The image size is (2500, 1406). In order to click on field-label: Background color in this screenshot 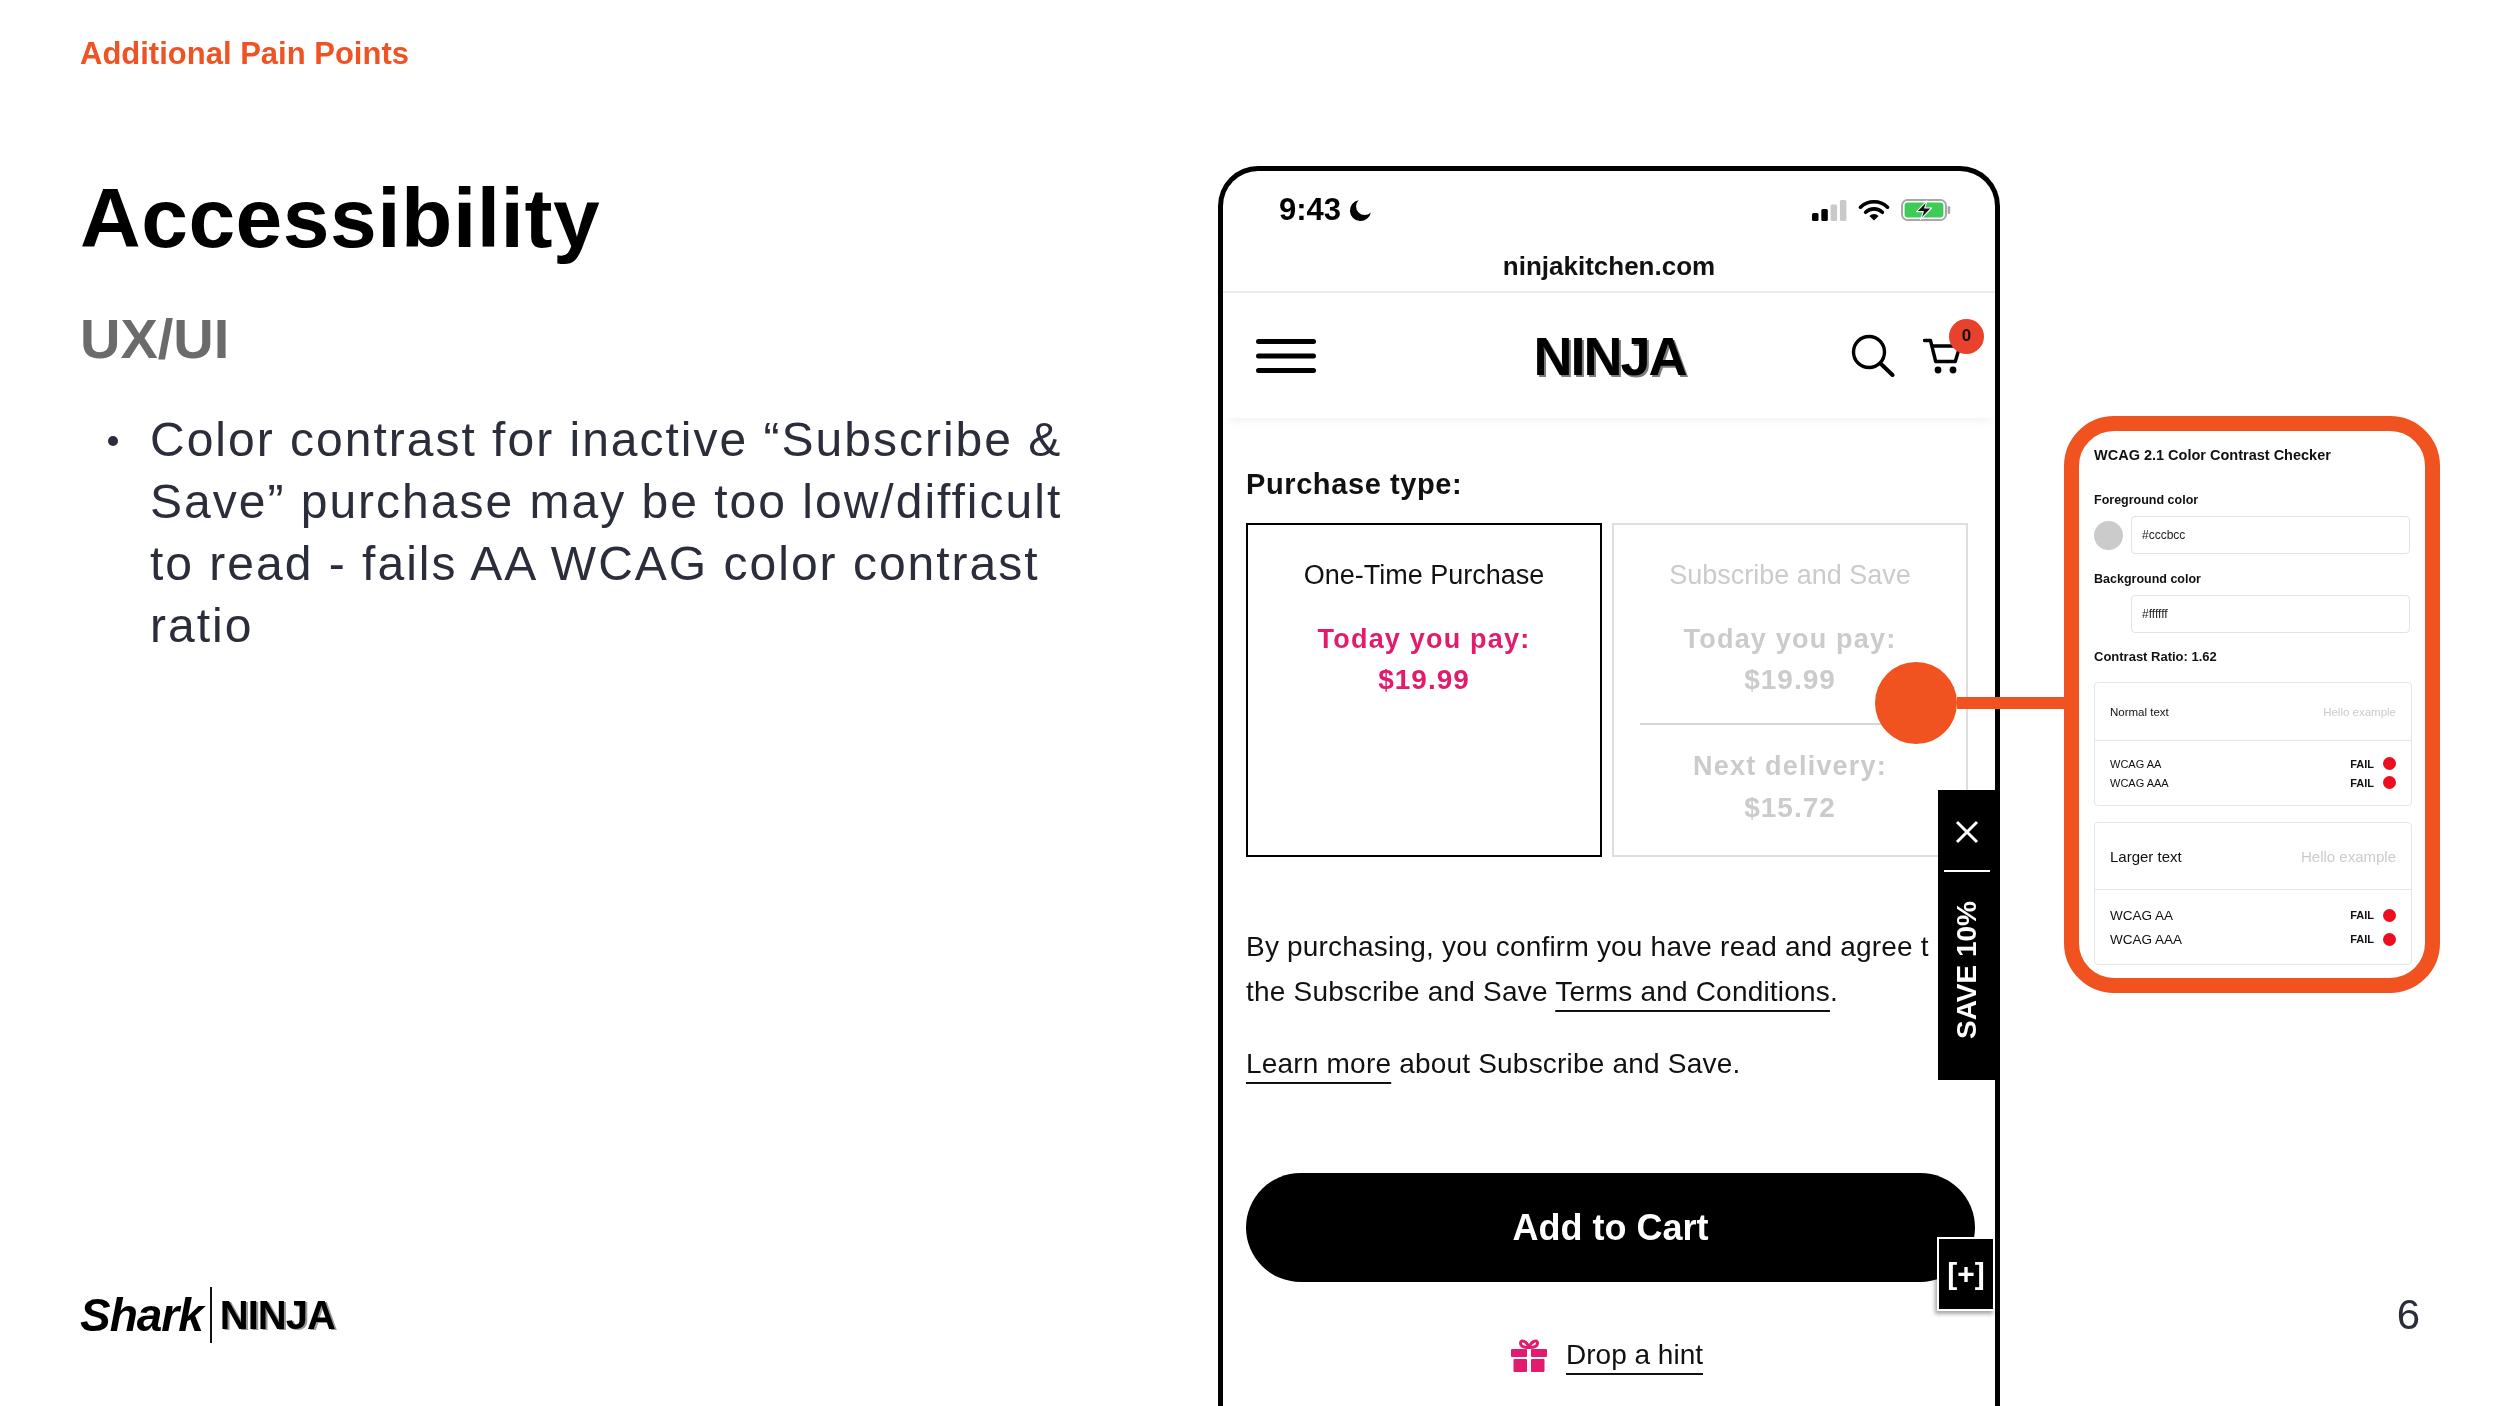, I will do `click(2147, 579)`.